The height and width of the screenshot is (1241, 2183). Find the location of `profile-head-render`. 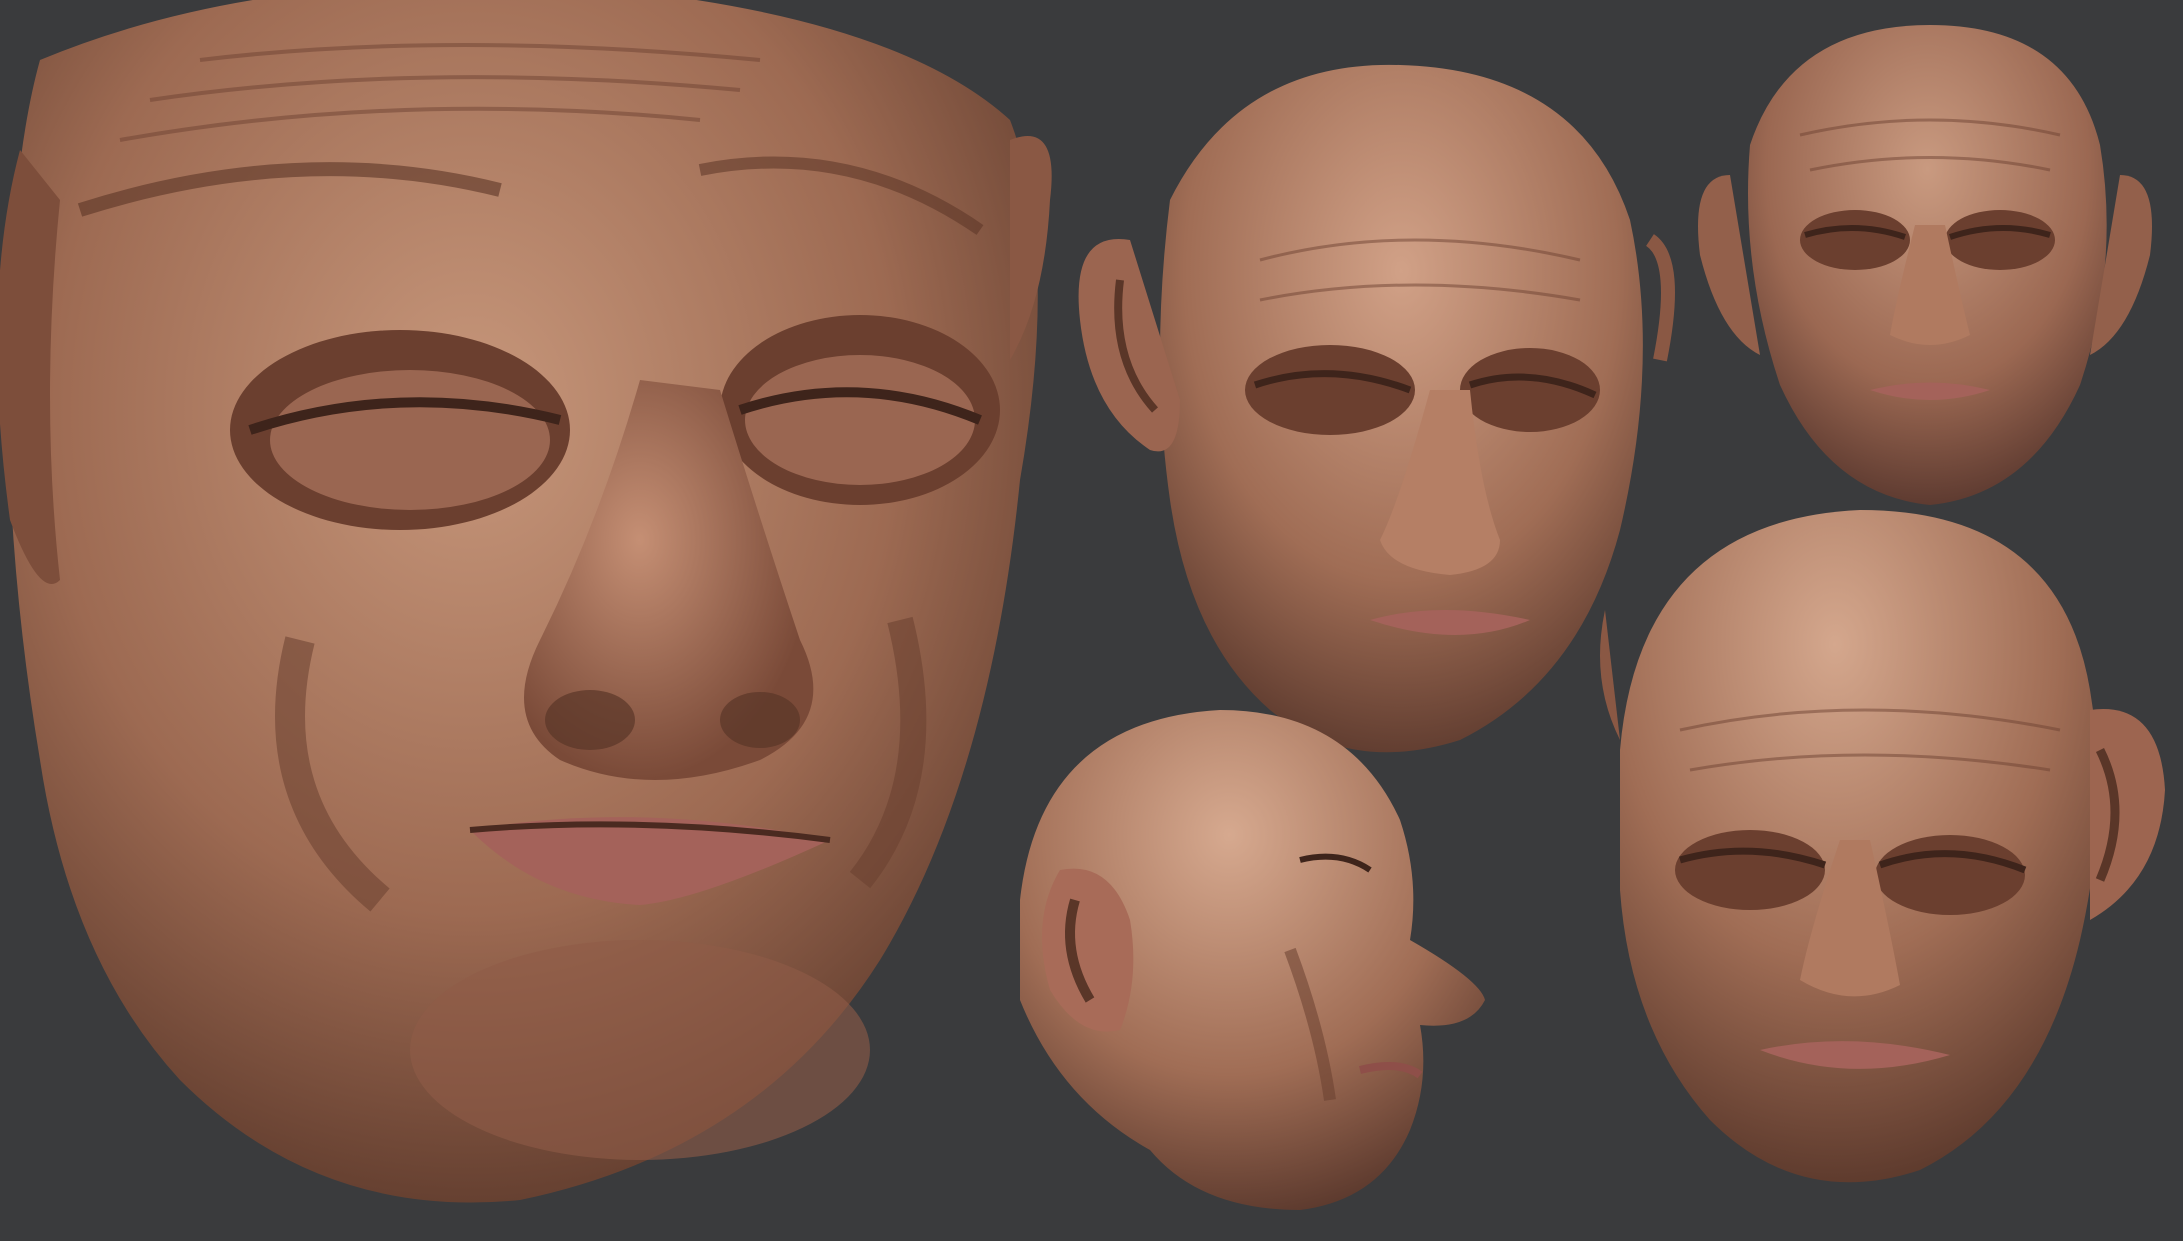

profile-head-render is located at coordinates (1252, 960).